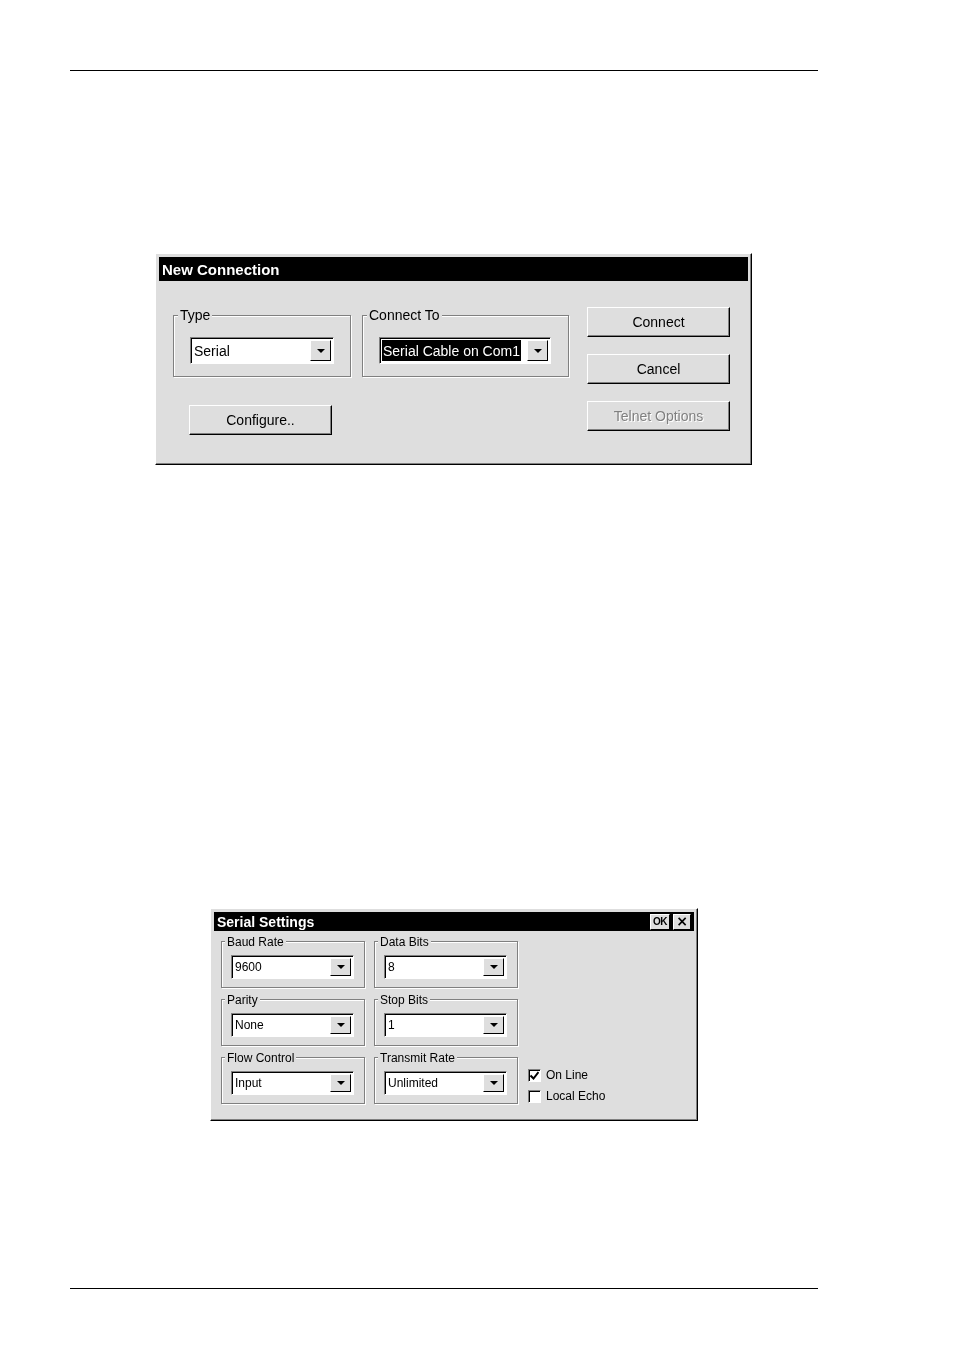 This screenshot has width=954, height=1352. Describe the element at coordinates (567, 1075) in the screenshot. I see `checkbox-label: On Line` at that location.